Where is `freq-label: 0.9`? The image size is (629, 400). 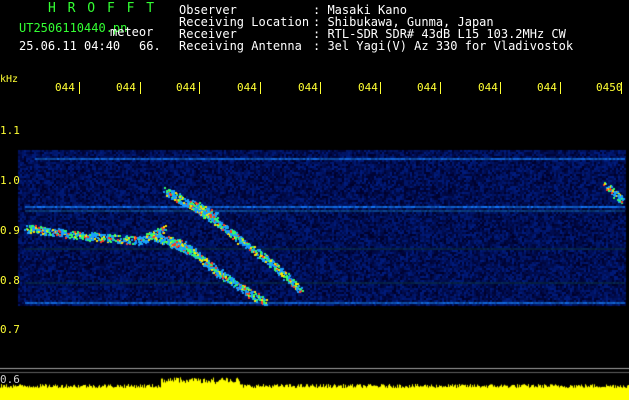
freq-label: 0.9 is located at coordinates (10, 230).